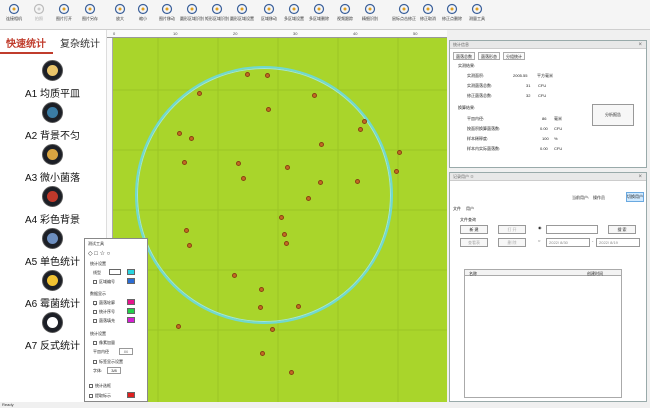 This screenshot has height=408, width=650. I want to click on shape-tool-icons: ◇ □ ☆ ○, so click(99, 253).